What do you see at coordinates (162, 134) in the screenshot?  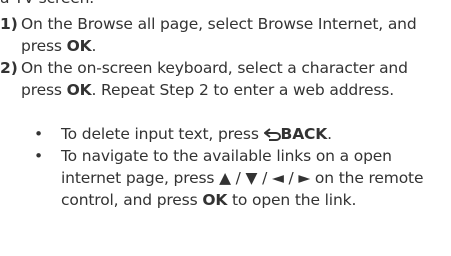 I see `bullet-1-body: To delete input text, press` at bounding box center [162, 134].